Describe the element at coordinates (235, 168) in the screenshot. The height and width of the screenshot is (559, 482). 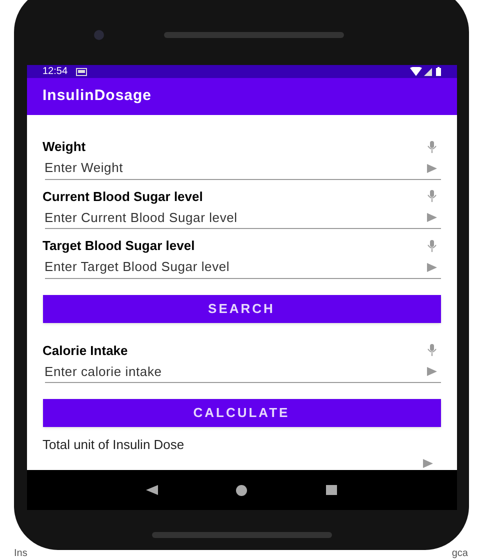
I see `input-field: Enter Weight` at that location.